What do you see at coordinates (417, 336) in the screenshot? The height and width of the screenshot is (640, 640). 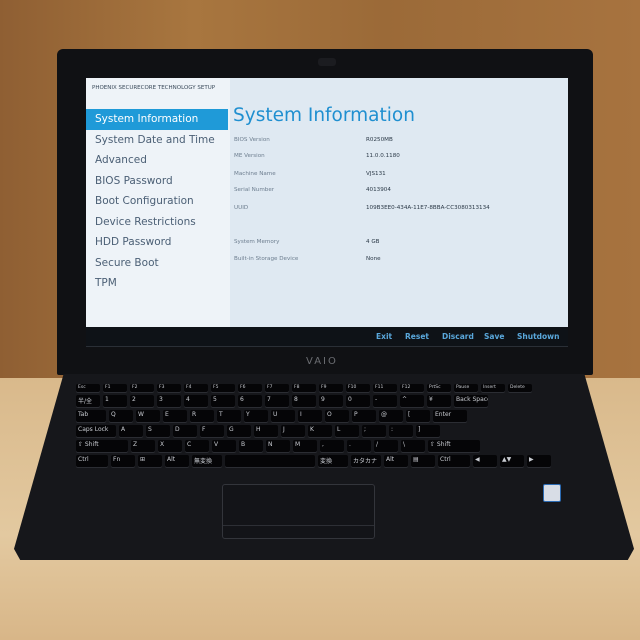 I see `reset-button: Reset` at bounding box center [417, 336].